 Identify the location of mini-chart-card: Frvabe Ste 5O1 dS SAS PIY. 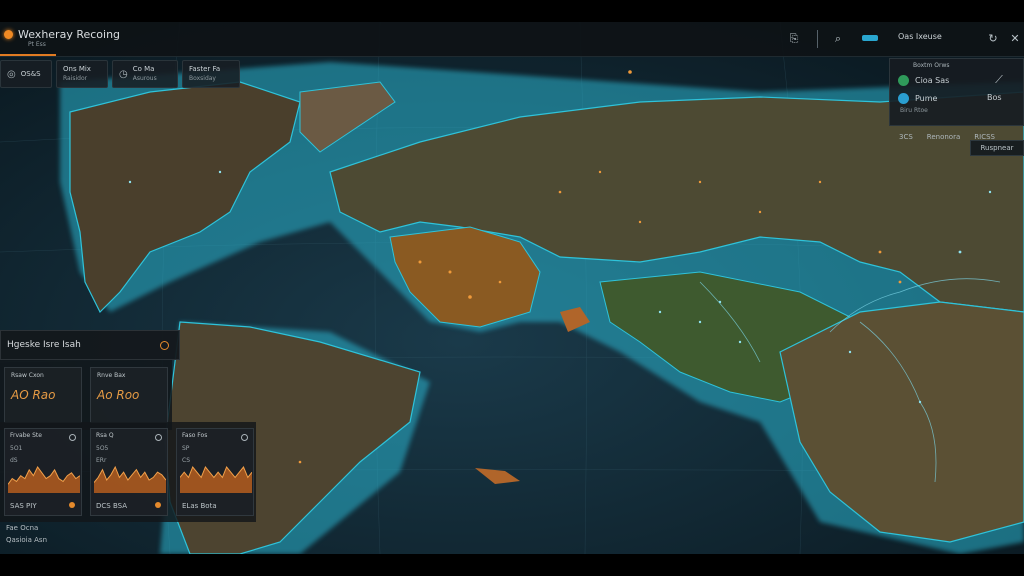
(43, 472).